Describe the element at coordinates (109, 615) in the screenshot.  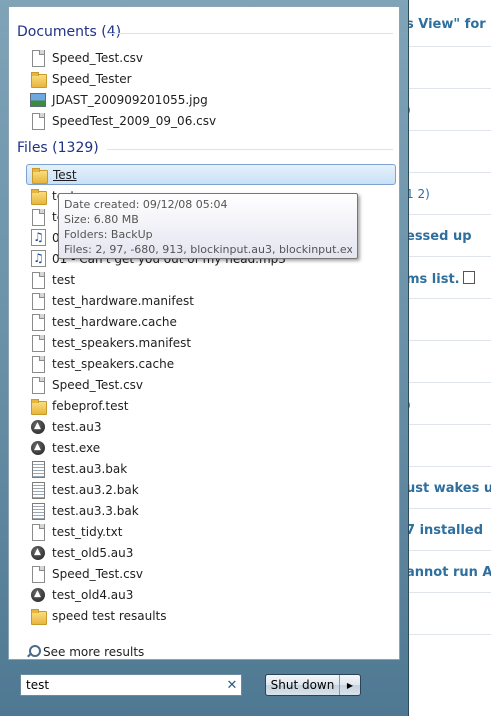
I see `result-label: speed test resaults` at that location.